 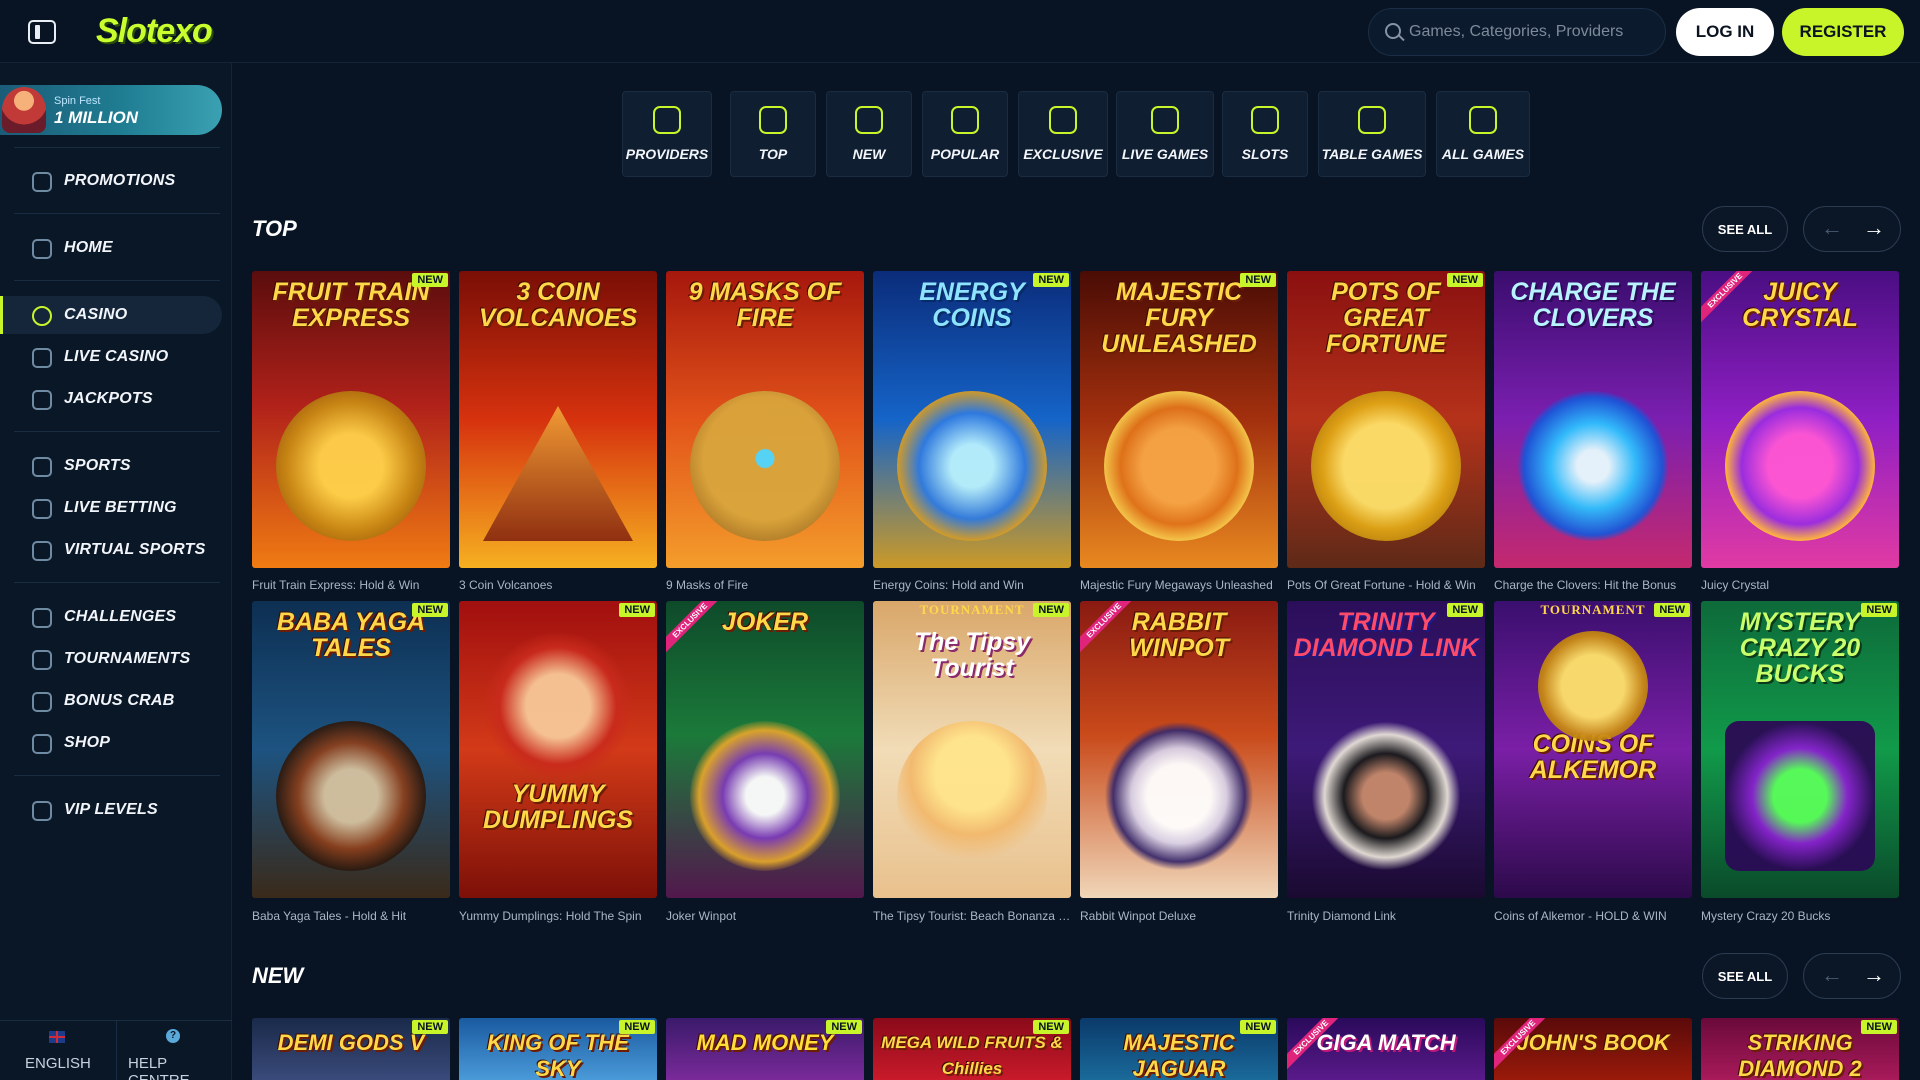 What do you see at coordinates (972, 585) in the screenshot?
I see `game-name: Energy Coins: Hold and Win` at bounding box center [972, 585].